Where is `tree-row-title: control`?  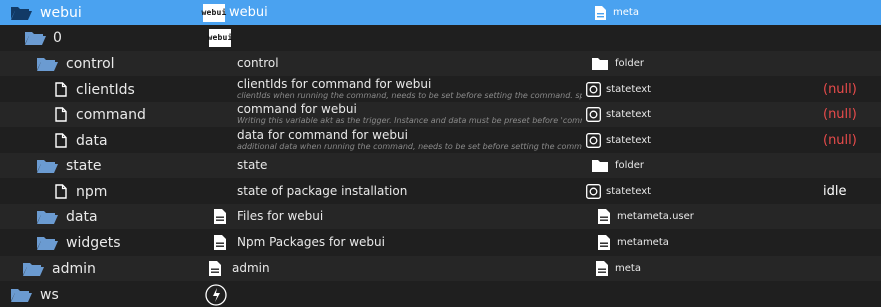
tree-row-title: control is located at coordinates (258, 63).